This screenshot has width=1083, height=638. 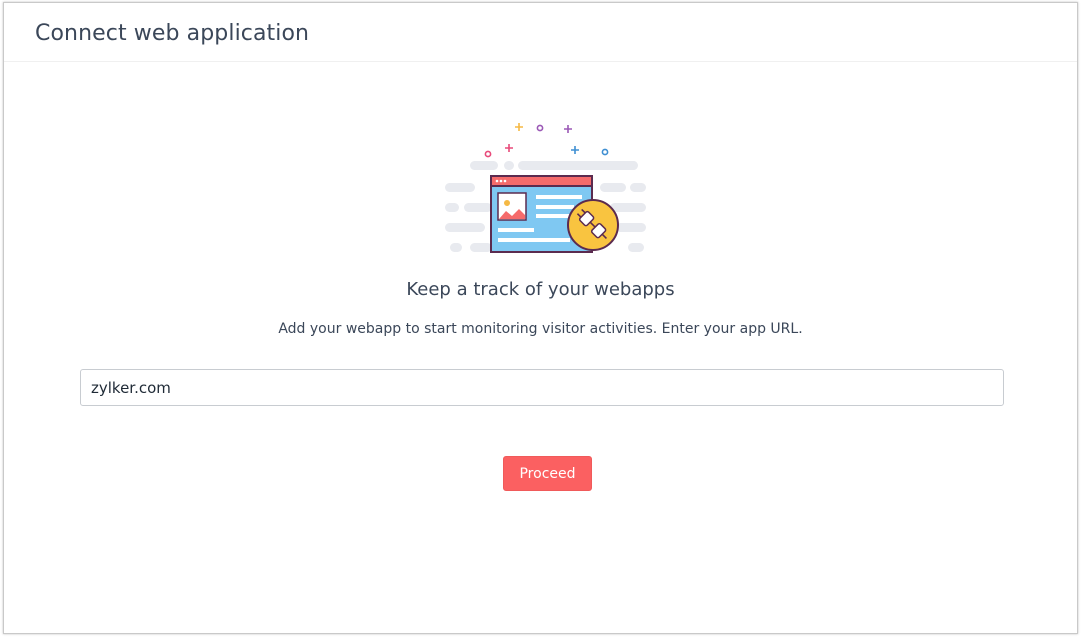 What do you see at coordinates (542, 387) in the screenshot?
I see `app-url-input` at bounding box center [542, 387].